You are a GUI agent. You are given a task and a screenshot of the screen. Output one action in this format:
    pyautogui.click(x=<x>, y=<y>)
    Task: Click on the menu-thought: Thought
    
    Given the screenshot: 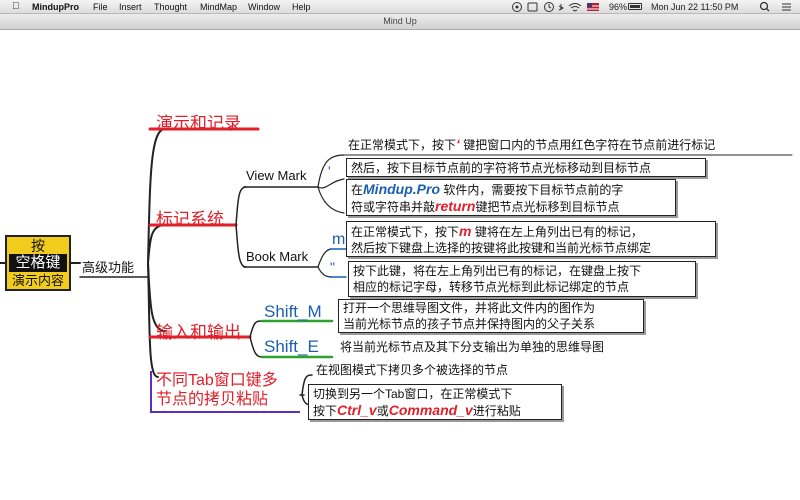 What is the action you would take?
    pyautogui.click(x=170, y=7)
    